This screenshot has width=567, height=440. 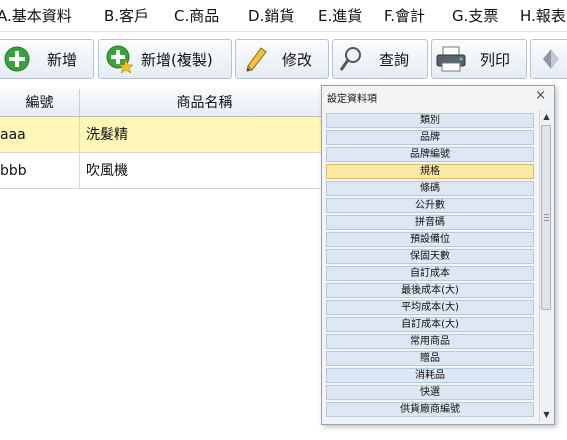 What do you see at coordinates (451, 59) in the screenshot?
I see `printer-icon` at bounding box center [451, 59].